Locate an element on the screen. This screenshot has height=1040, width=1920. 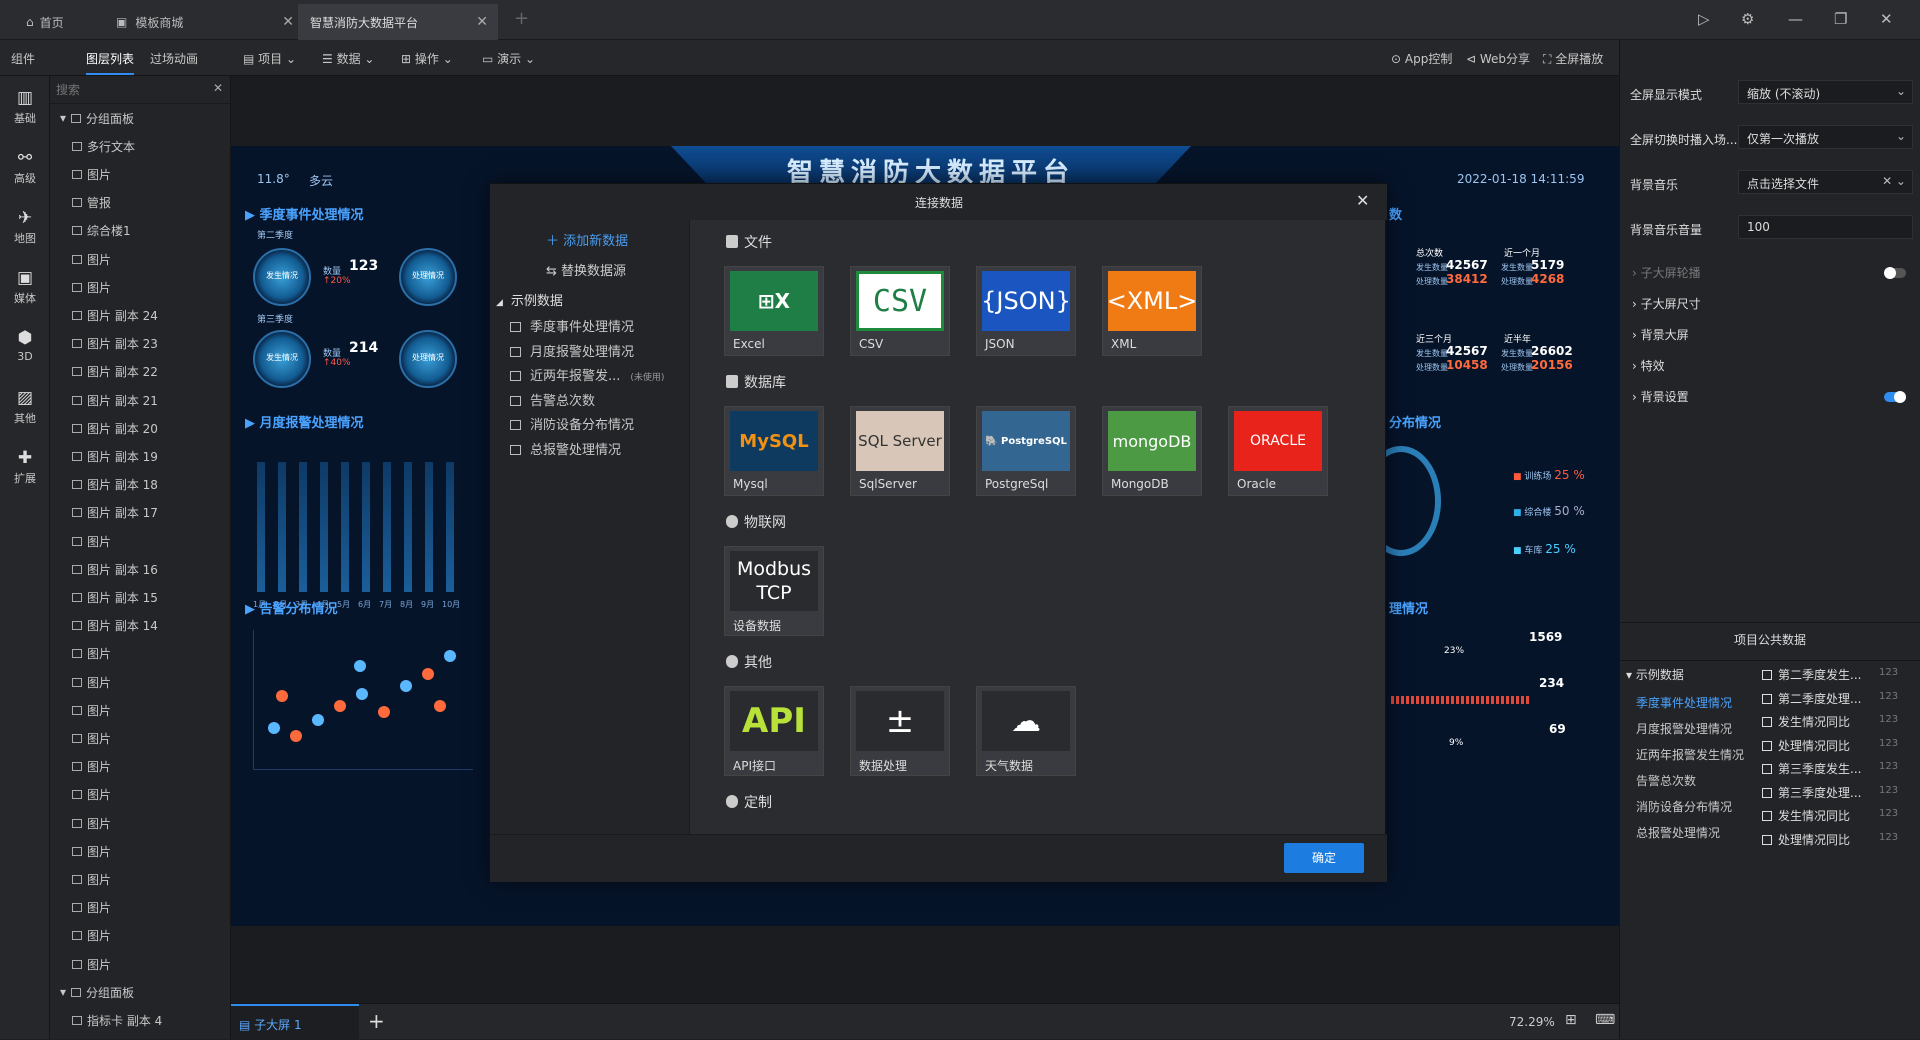
field-item: 第二季度处理... 123 is located at coordinates (1839, 698).